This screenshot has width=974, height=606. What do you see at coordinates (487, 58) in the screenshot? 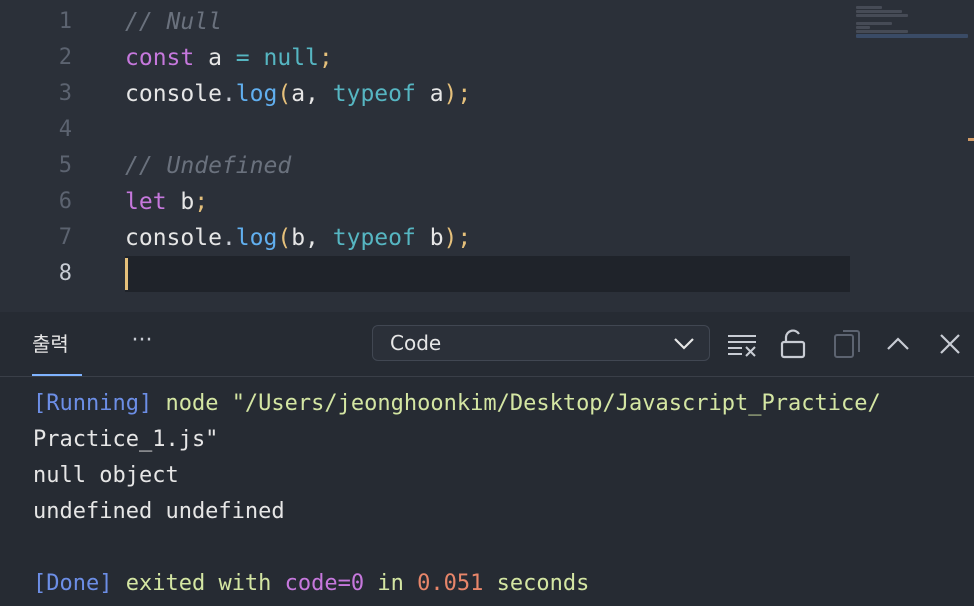
I see `code-line: const a = null;` at bounding box center [487, 58].